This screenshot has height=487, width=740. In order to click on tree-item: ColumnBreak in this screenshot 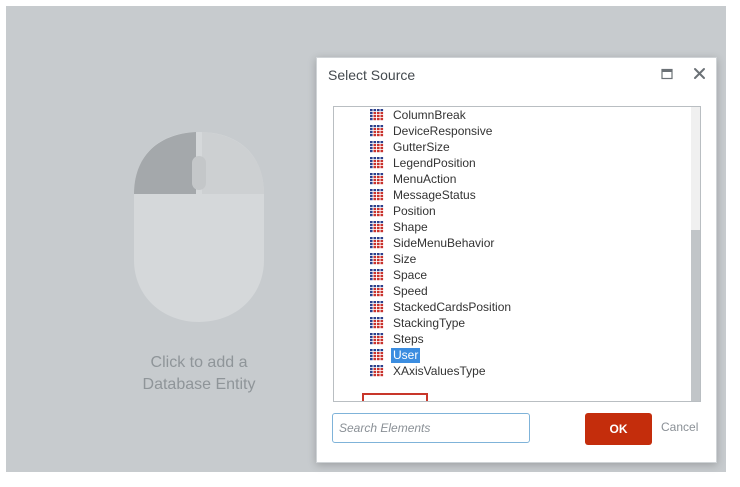, I will do `click(419, 115)`.